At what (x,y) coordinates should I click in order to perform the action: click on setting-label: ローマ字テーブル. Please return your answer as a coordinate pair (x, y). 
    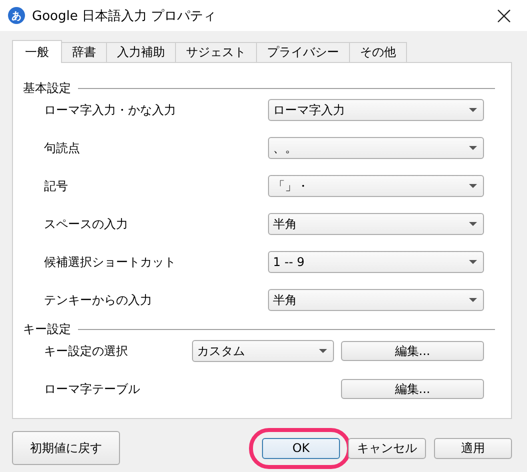
    Looking at the image, I should click on (92, 389).